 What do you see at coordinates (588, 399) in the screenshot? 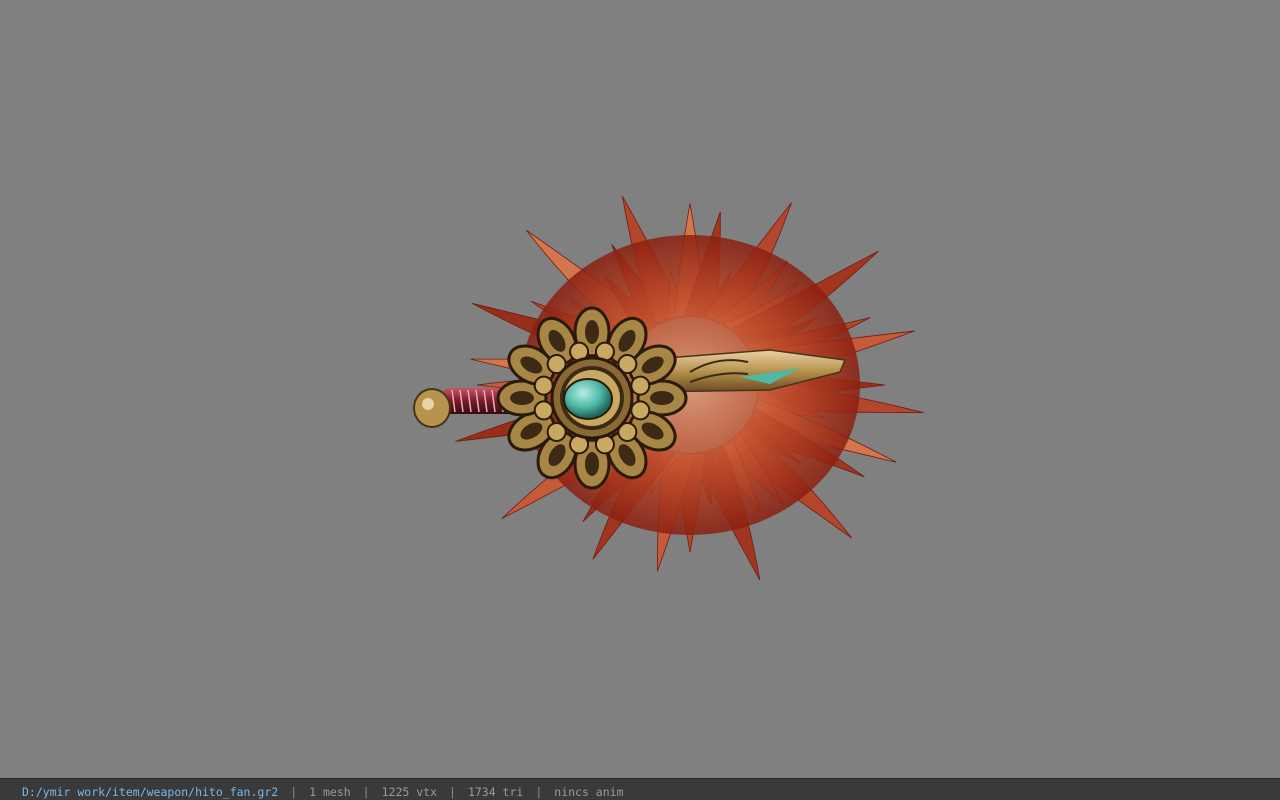
I see `turquoise-gem` at bounding box center [588, 399].